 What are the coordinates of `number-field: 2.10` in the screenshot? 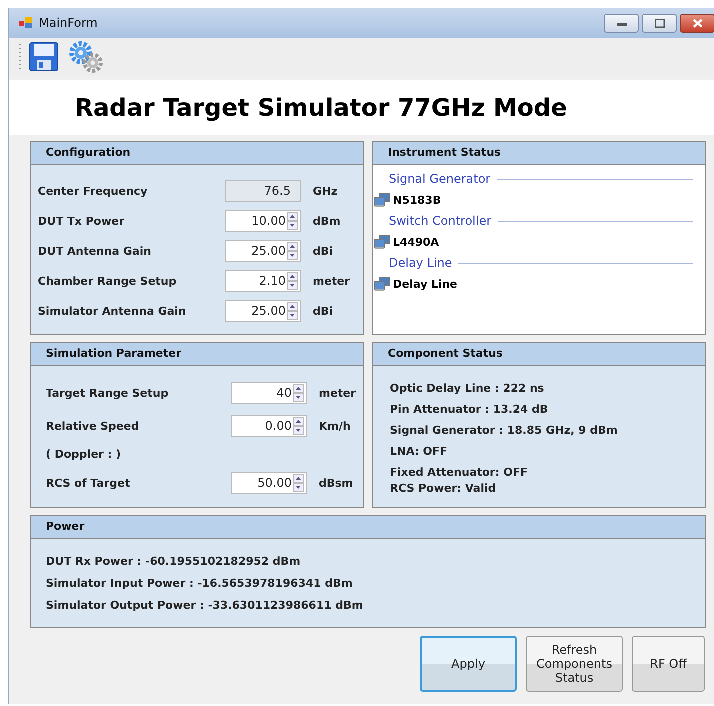 It's located at (263, 281).